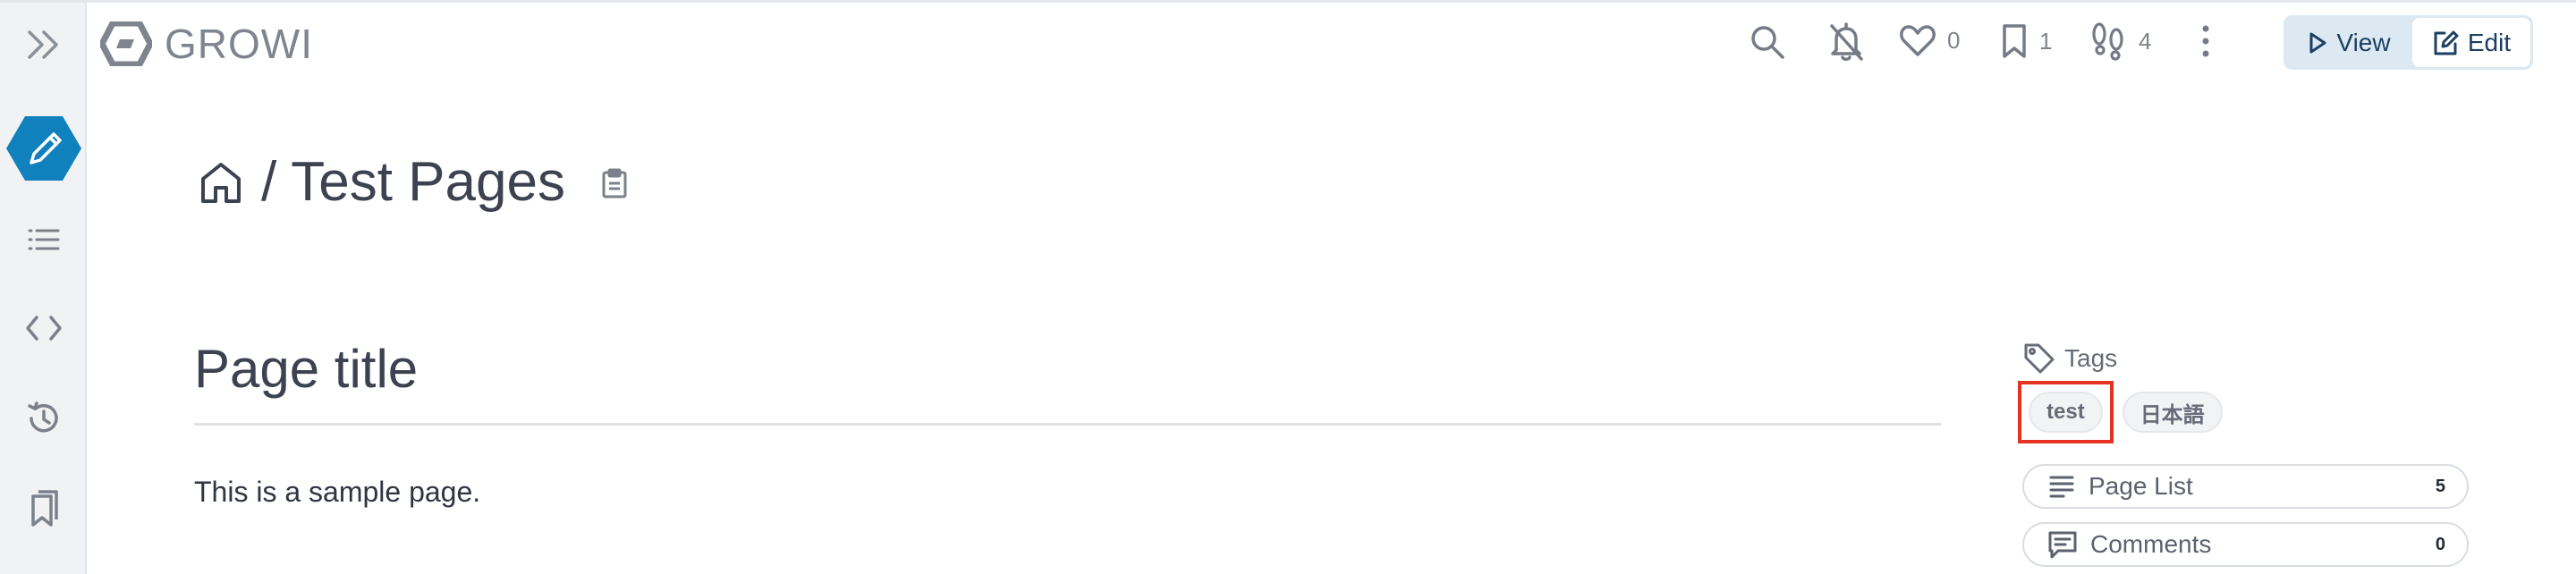  What do you see at coordinates (1918, 40) in the screenshot?
I see `heart-icon` at bounding box center [1918, 40].